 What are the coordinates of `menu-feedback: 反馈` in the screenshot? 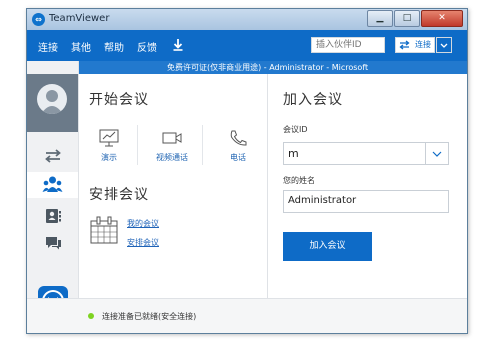 It's located at (147, 46).